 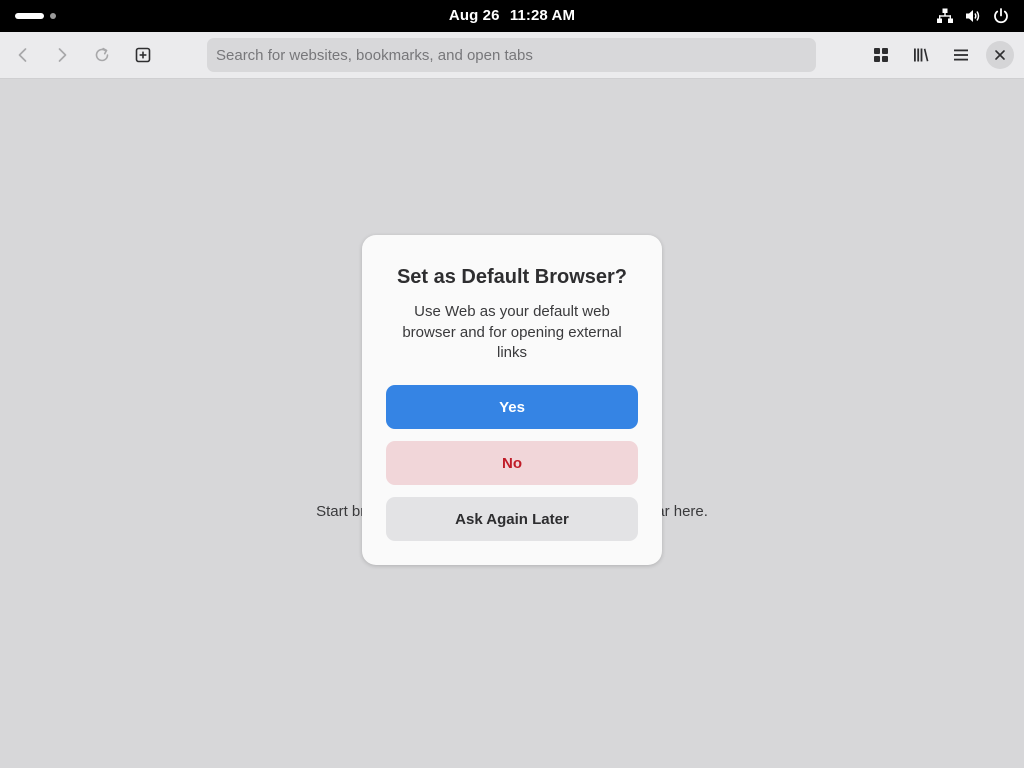 I want to click on search-input, so click(x=511, y=55).